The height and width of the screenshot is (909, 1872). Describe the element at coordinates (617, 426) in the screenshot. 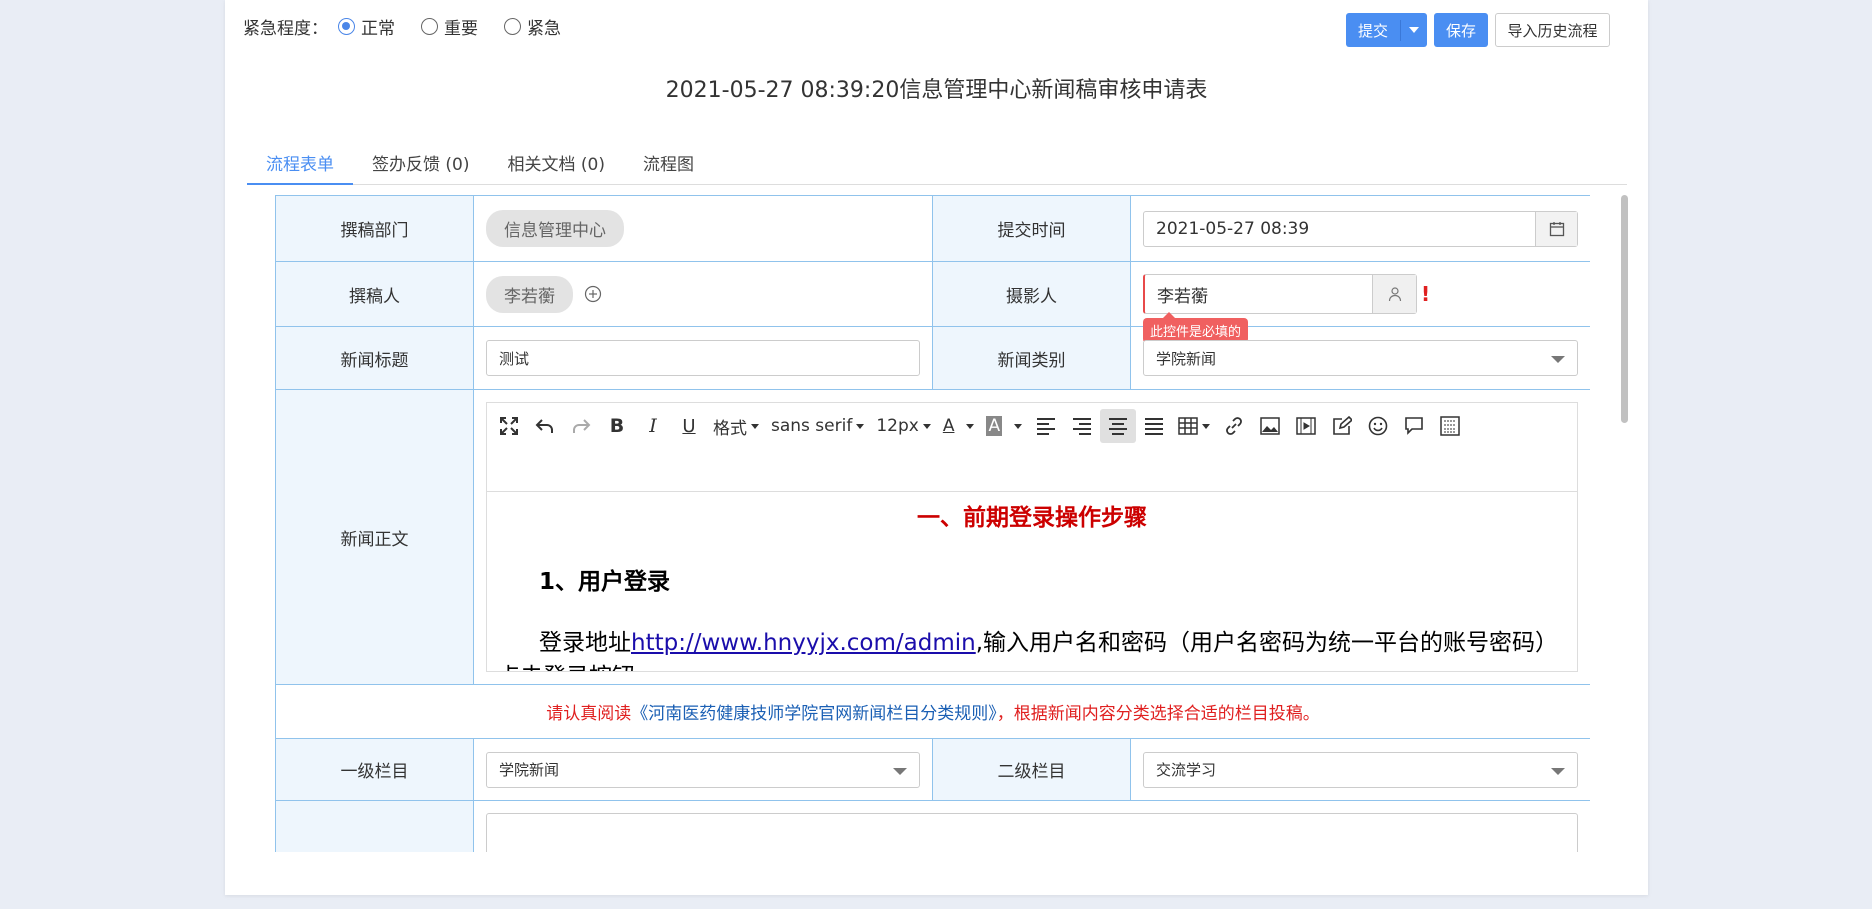

I see `bold-icon: B` at that location.